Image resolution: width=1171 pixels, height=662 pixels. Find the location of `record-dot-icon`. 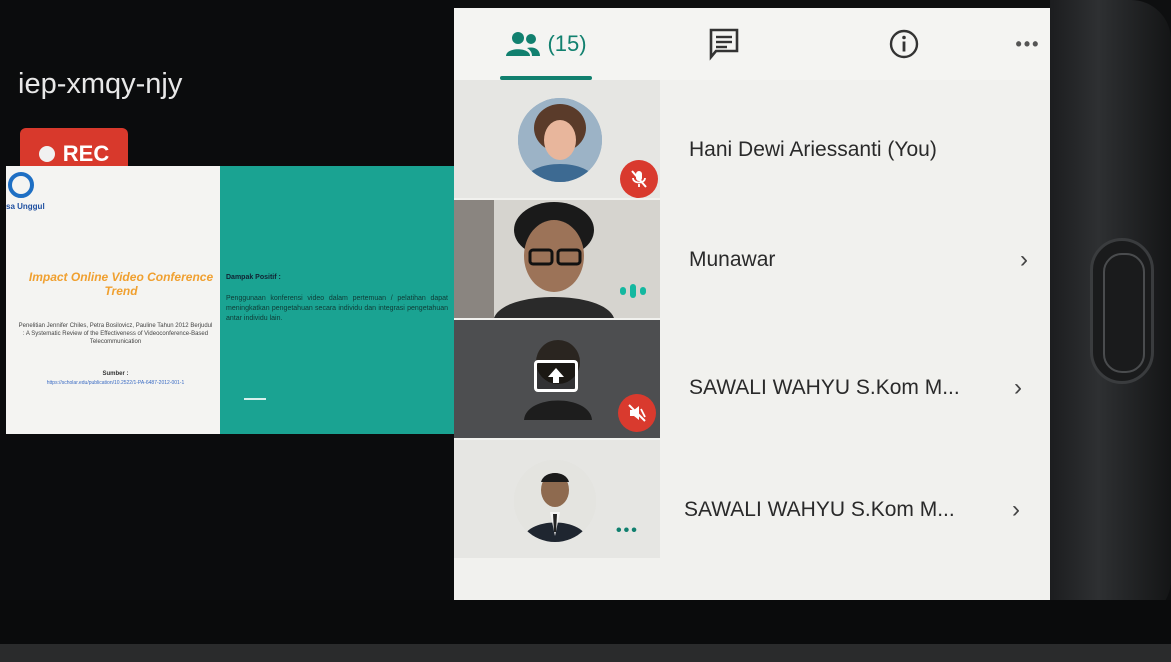

record-dot-icon is located at coordinates (46, 154).